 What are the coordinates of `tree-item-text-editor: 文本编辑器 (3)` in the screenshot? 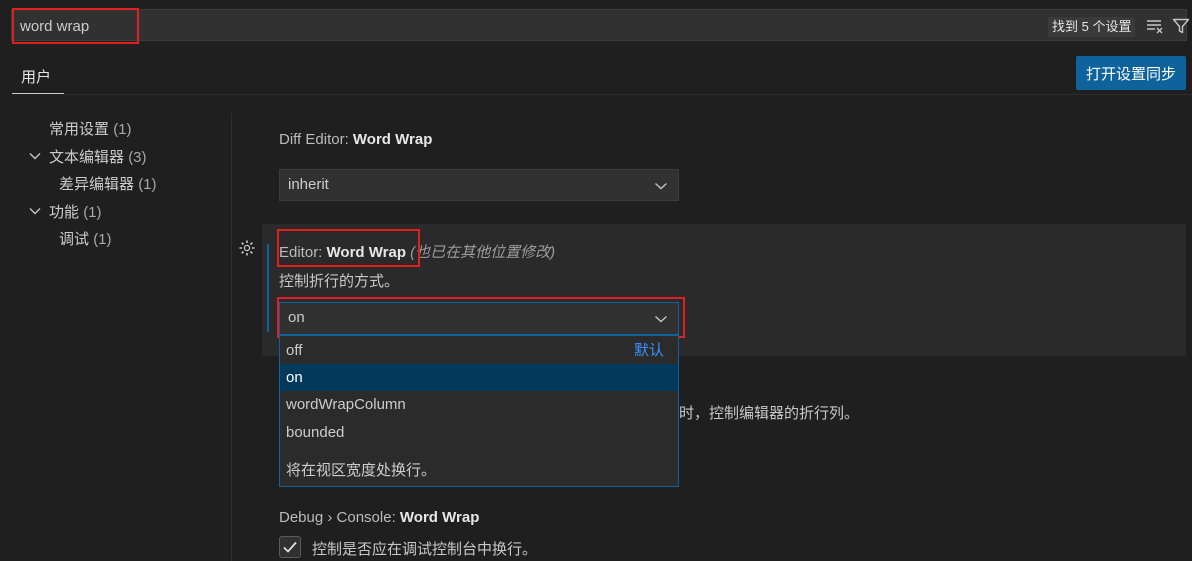 It's located at (98, 156).